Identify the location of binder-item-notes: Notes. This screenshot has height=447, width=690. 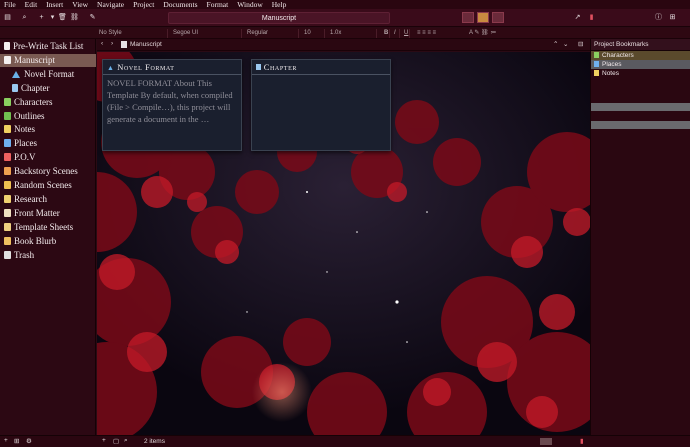
(48, 129).